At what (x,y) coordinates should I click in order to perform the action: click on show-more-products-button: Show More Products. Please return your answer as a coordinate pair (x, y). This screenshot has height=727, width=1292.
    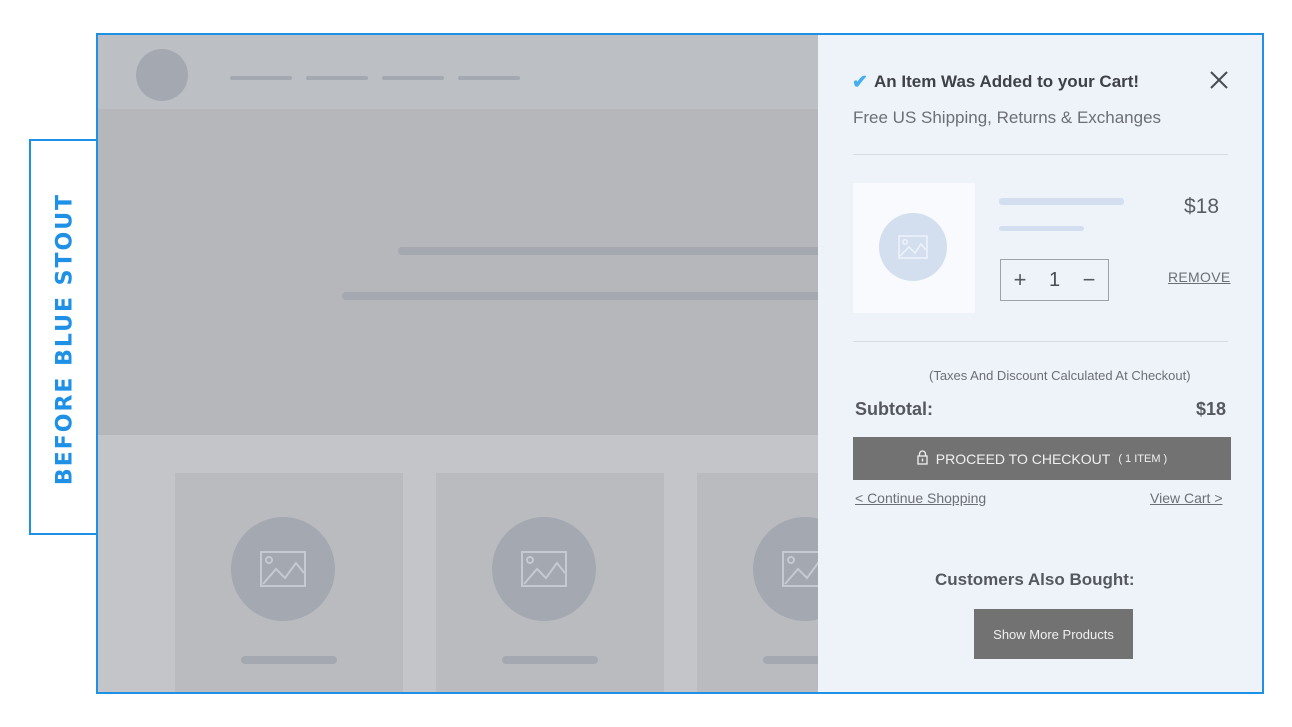
    Looking at the image, I should click on (1053, 634).